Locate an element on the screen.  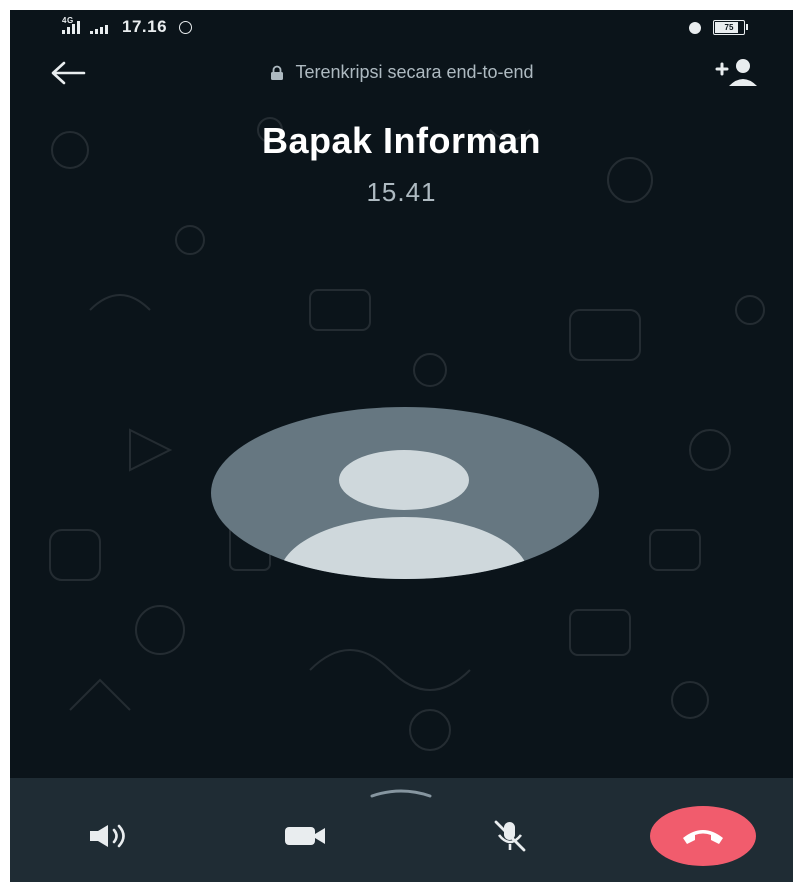
mute-button is located at coordinates (510, 836).